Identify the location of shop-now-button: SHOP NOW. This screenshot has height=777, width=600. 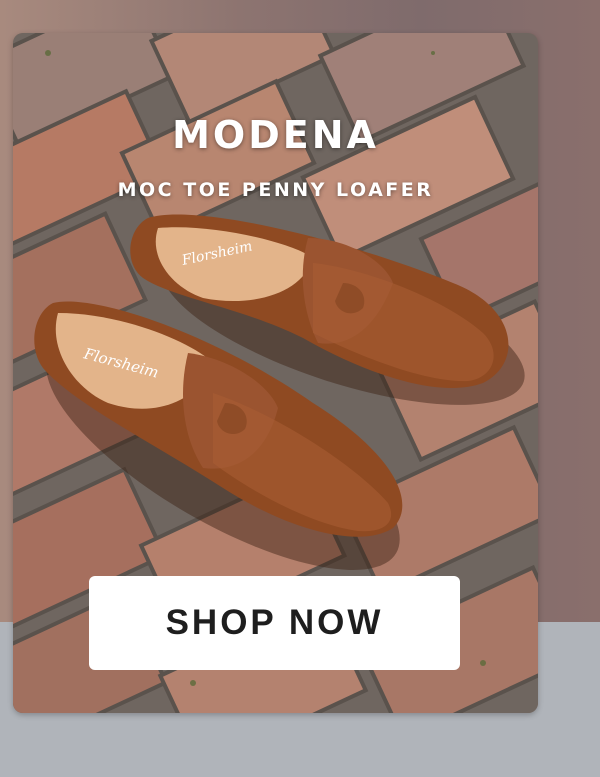
(274, 623).